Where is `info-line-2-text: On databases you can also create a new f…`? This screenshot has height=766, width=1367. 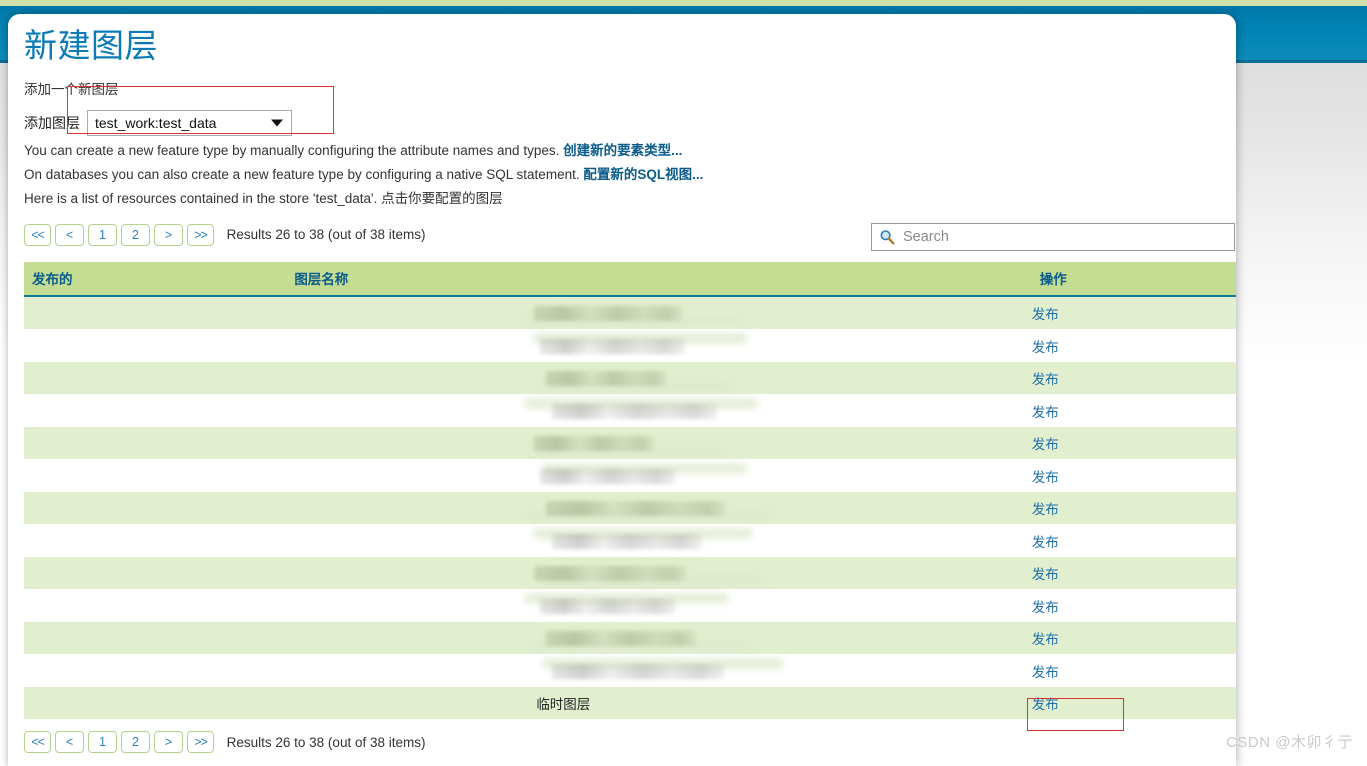 info-line-2-text: On databases you can also create a new f… is located at coordinates (304, 175).